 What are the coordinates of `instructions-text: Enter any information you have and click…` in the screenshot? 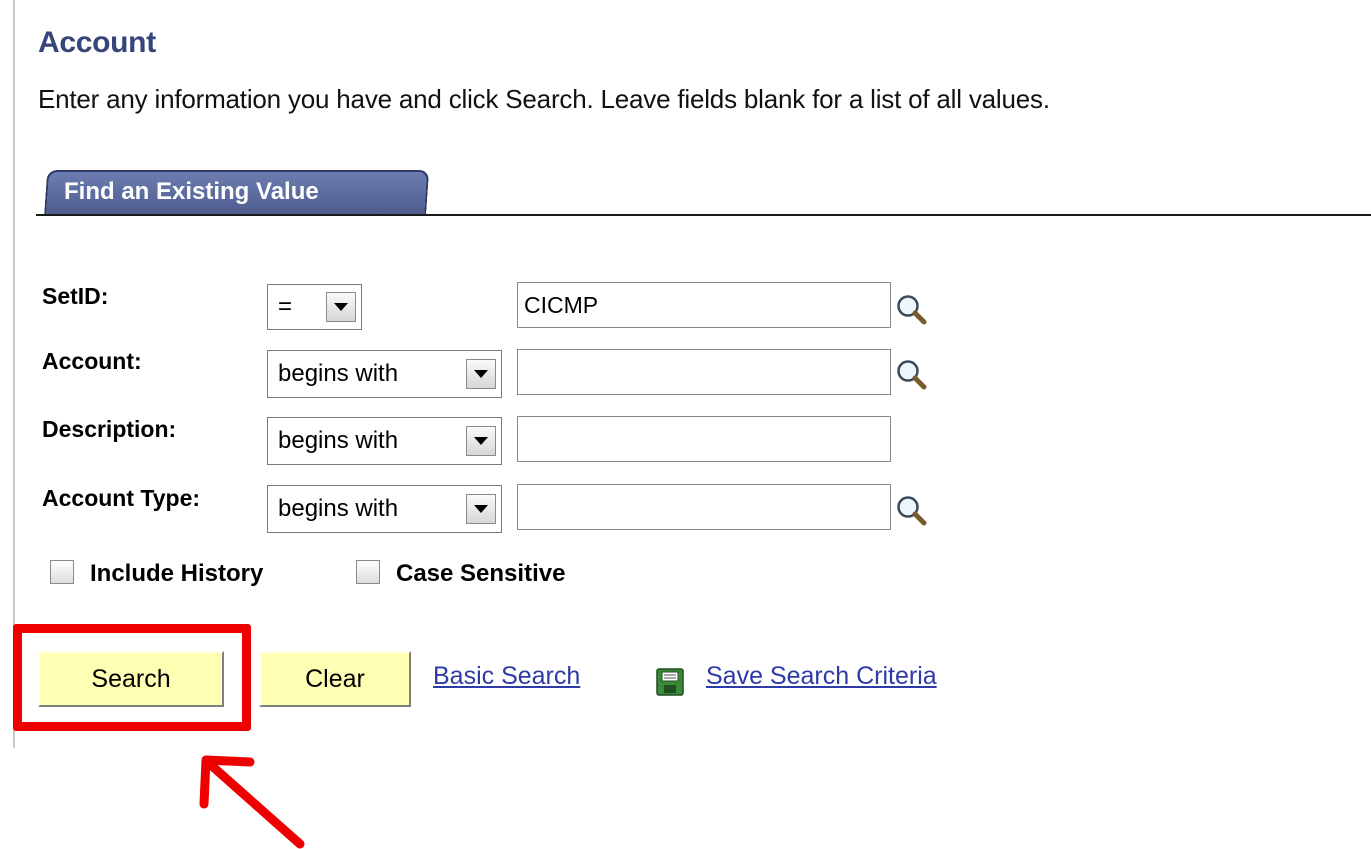 It's located at (544, 99).